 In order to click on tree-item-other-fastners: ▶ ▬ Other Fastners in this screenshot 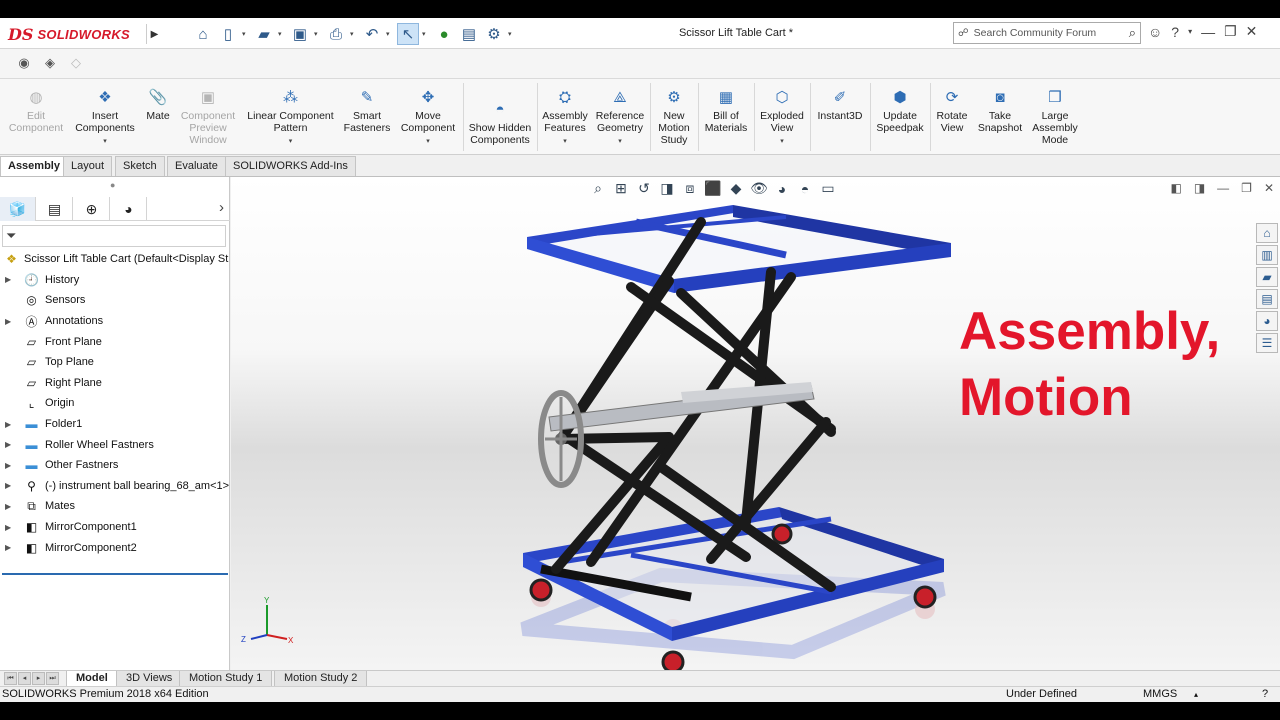, I will do `click(115, 465)`.